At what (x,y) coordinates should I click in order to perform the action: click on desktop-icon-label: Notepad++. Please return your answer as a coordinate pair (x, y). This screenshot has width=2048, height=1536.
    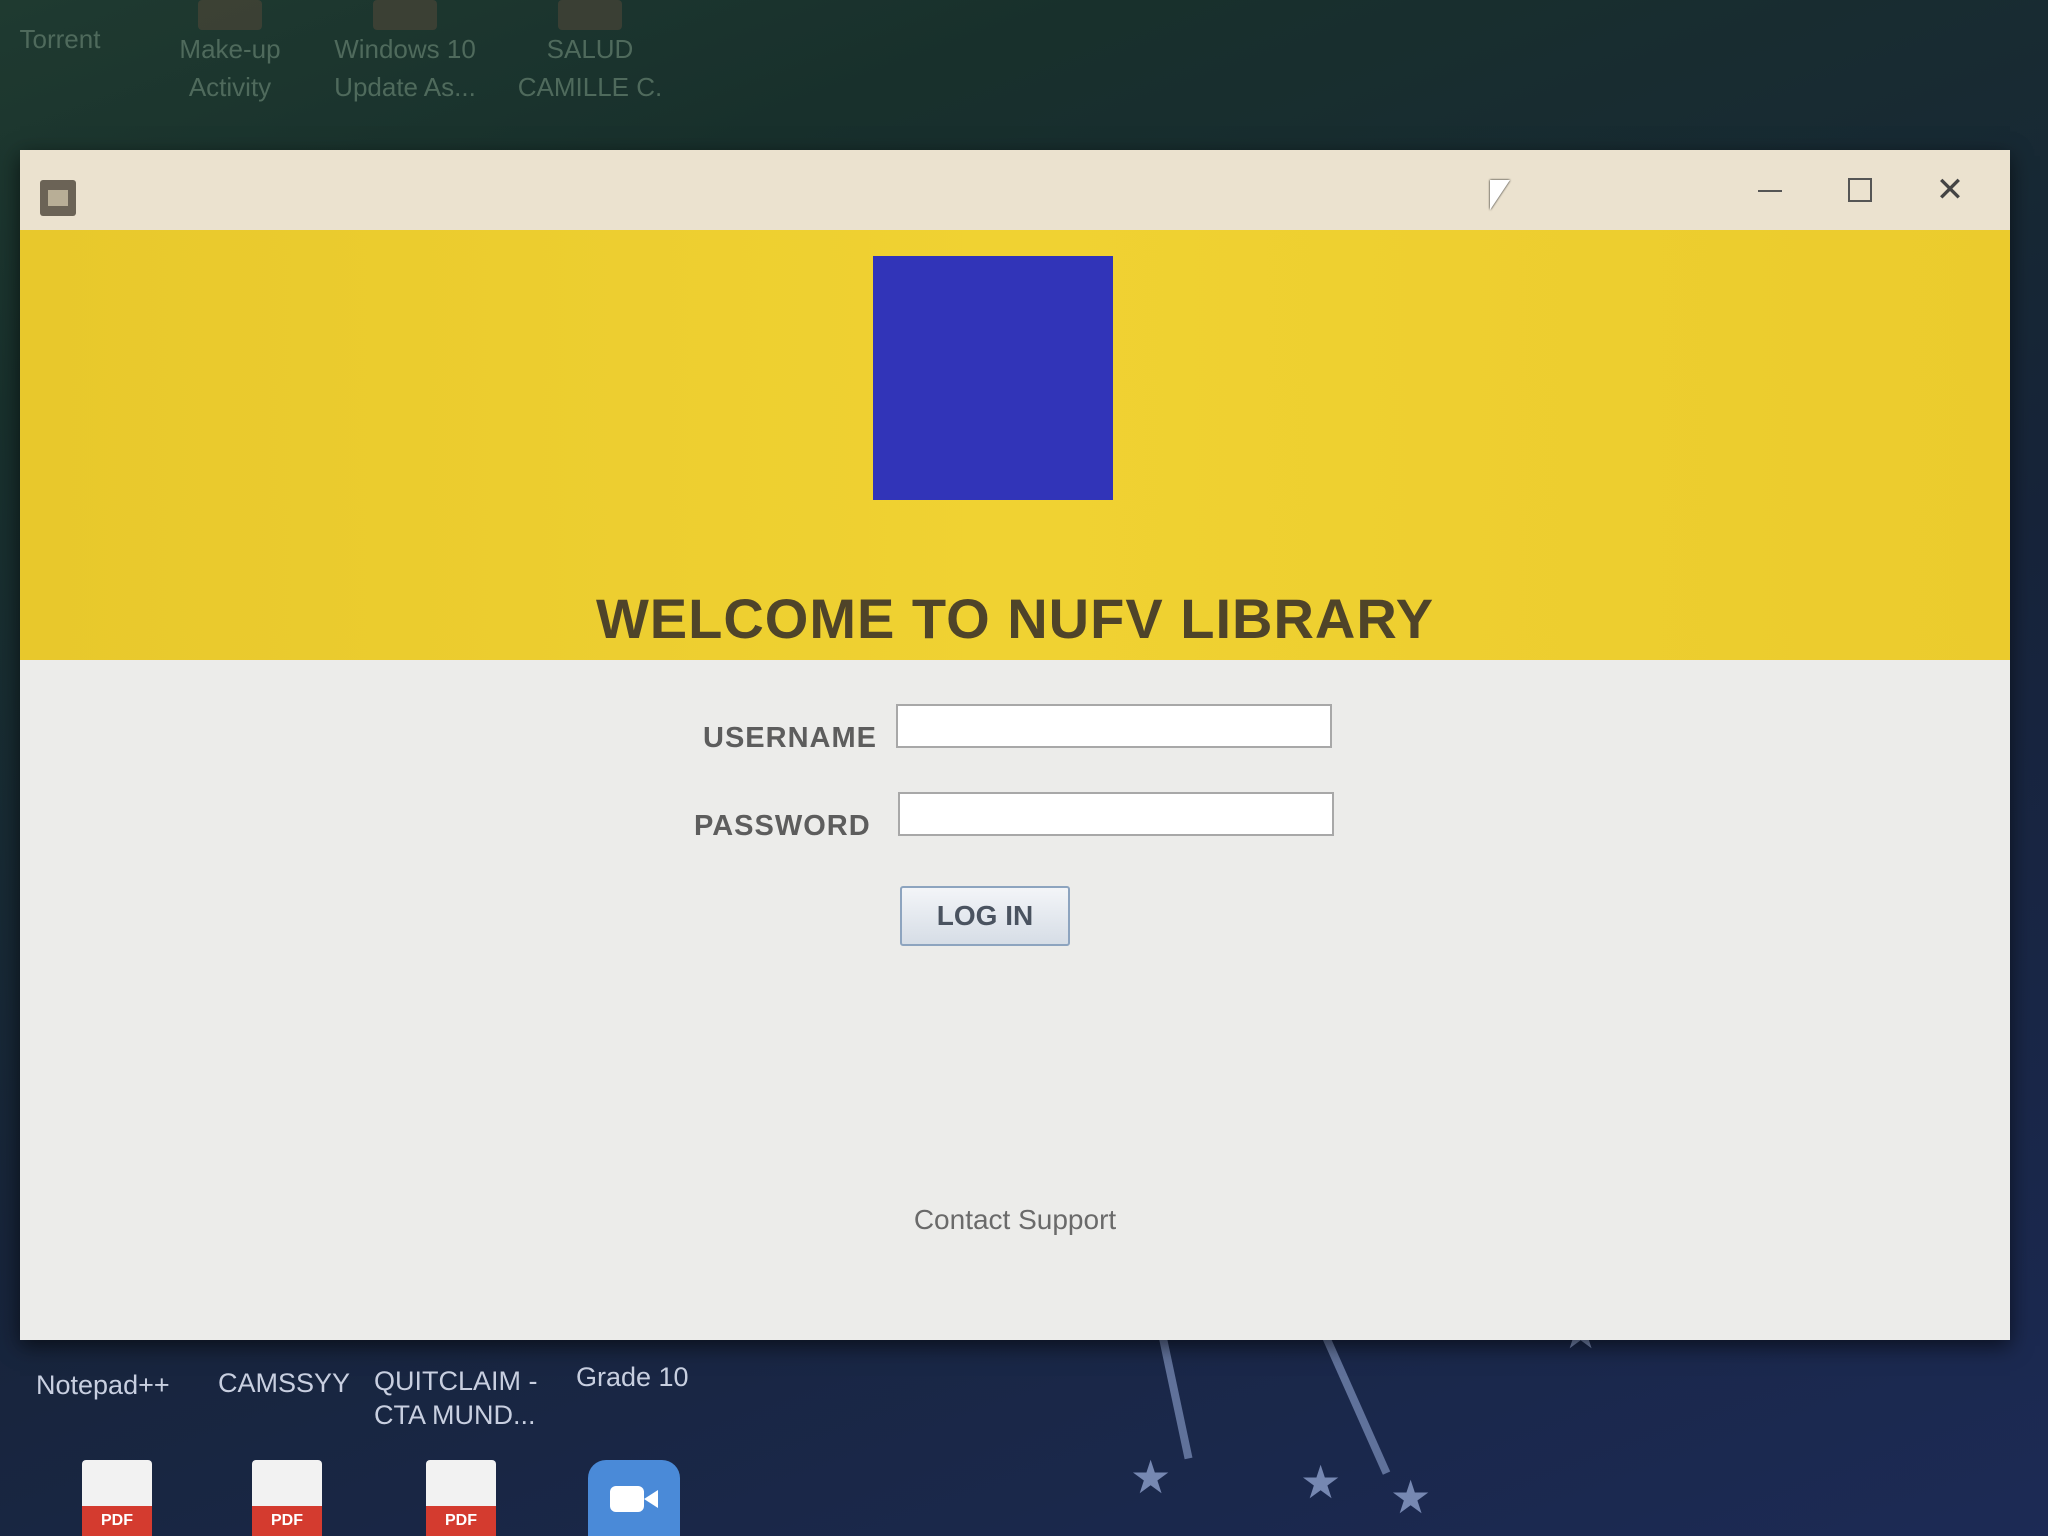
    Looking at the image, I should click on (103, 1385).